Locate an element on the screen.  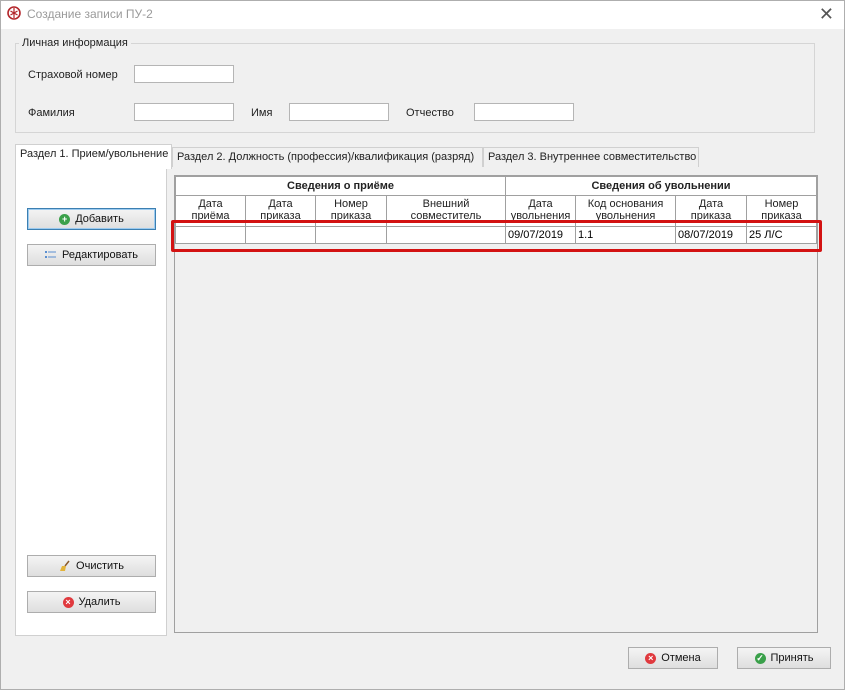
column-header: Внешний совместитель is located at coordinates (446, 211).